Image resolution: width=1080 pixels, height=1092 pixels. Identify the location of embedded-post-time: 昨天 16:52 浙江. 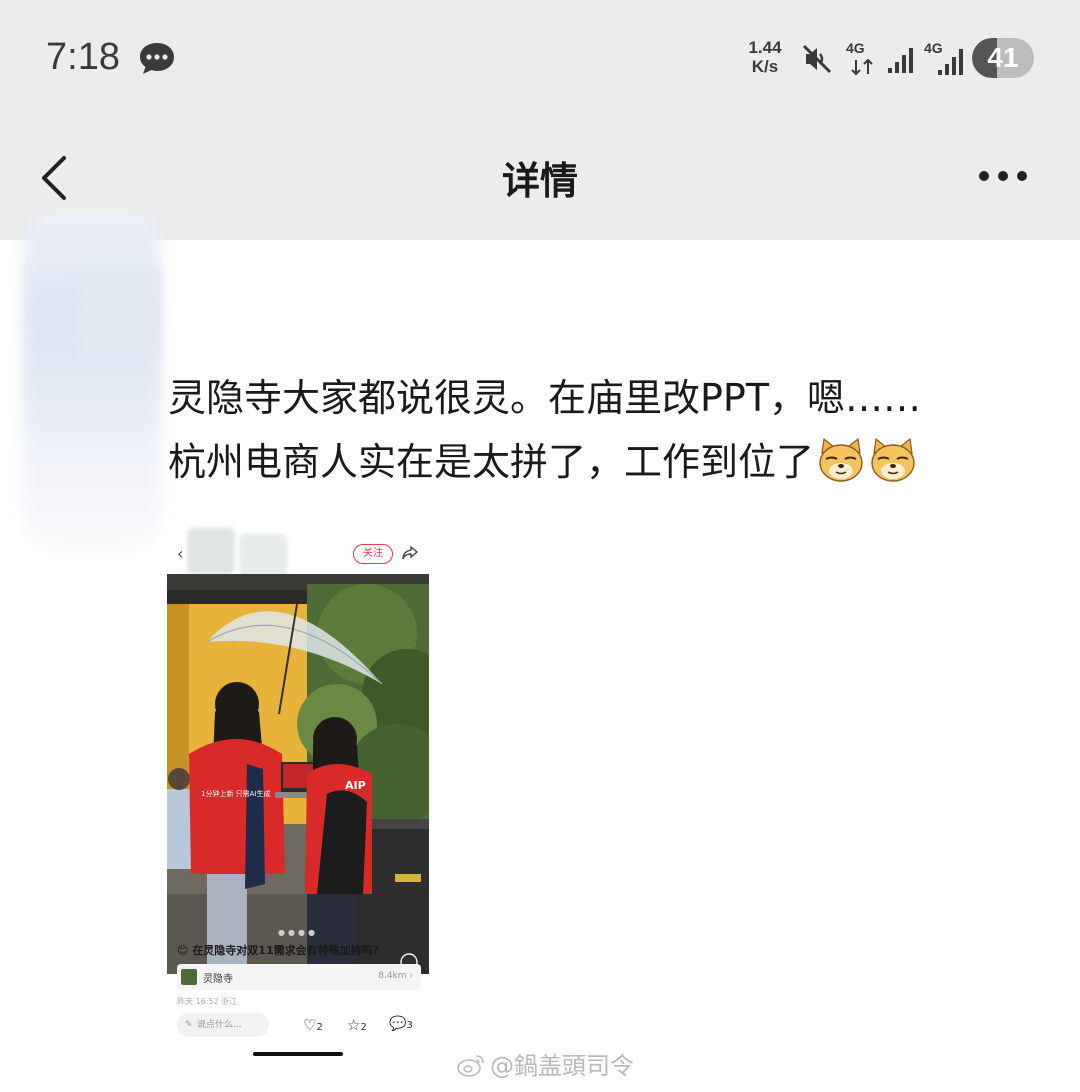
(207, 1001).